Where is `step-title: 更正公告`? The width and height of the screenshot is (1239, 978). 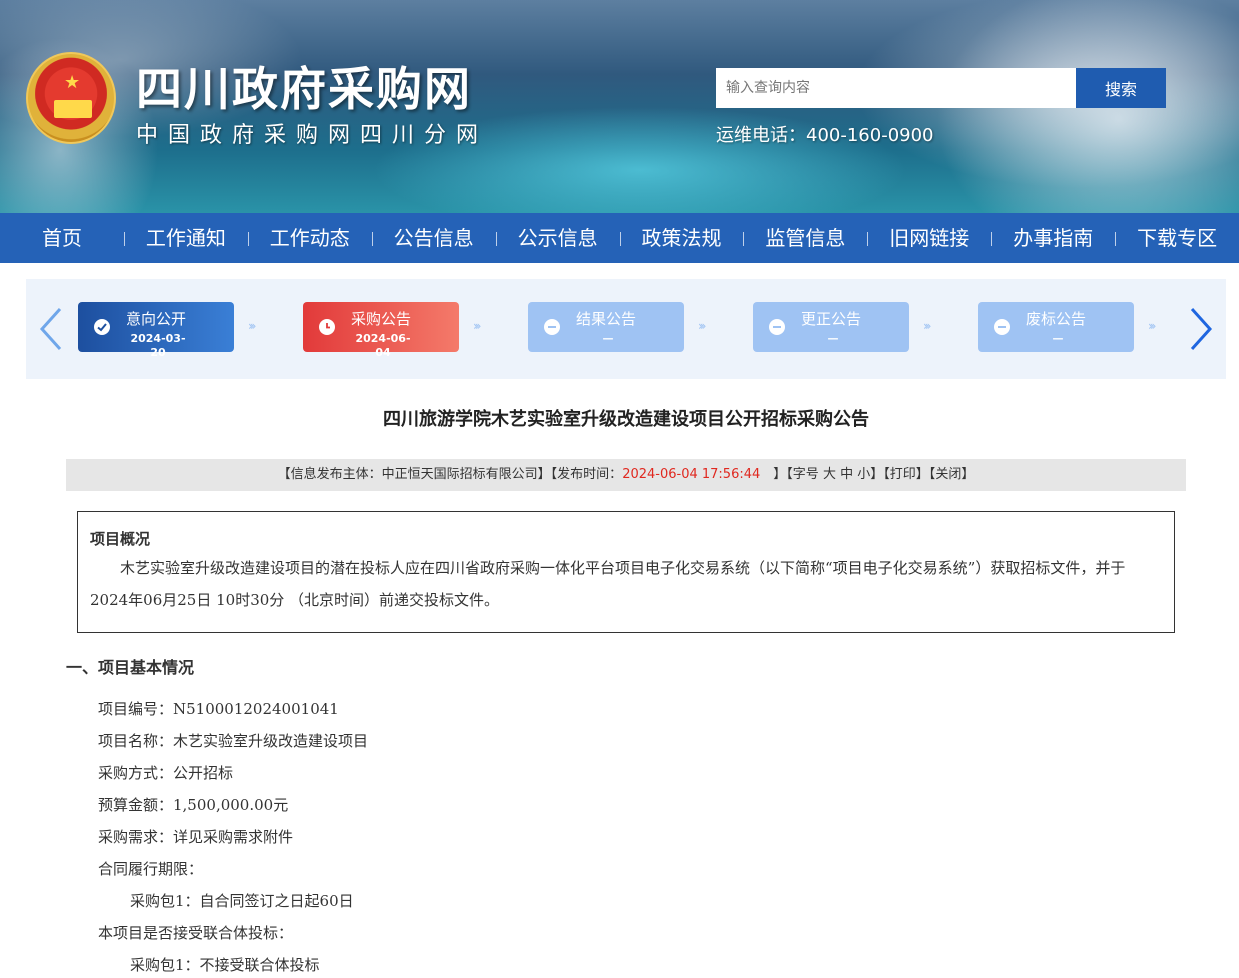 step-title: 更正公告 is located at coordinates (831, 319).